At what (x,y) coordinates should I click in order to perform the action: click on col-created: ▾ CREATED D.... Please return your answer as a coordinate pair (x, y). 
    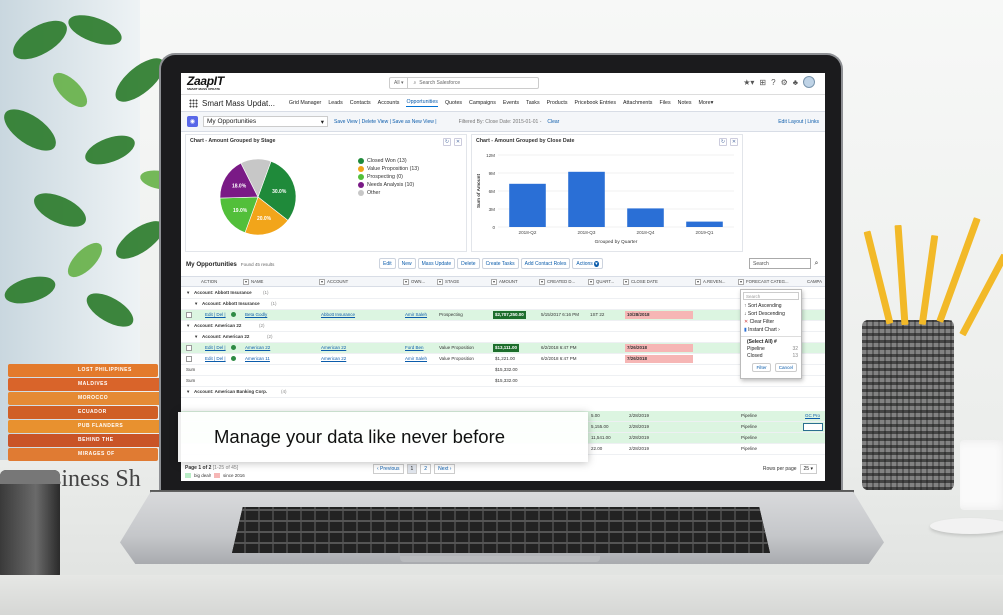
    Looking at the image, I should click on (557, 282).